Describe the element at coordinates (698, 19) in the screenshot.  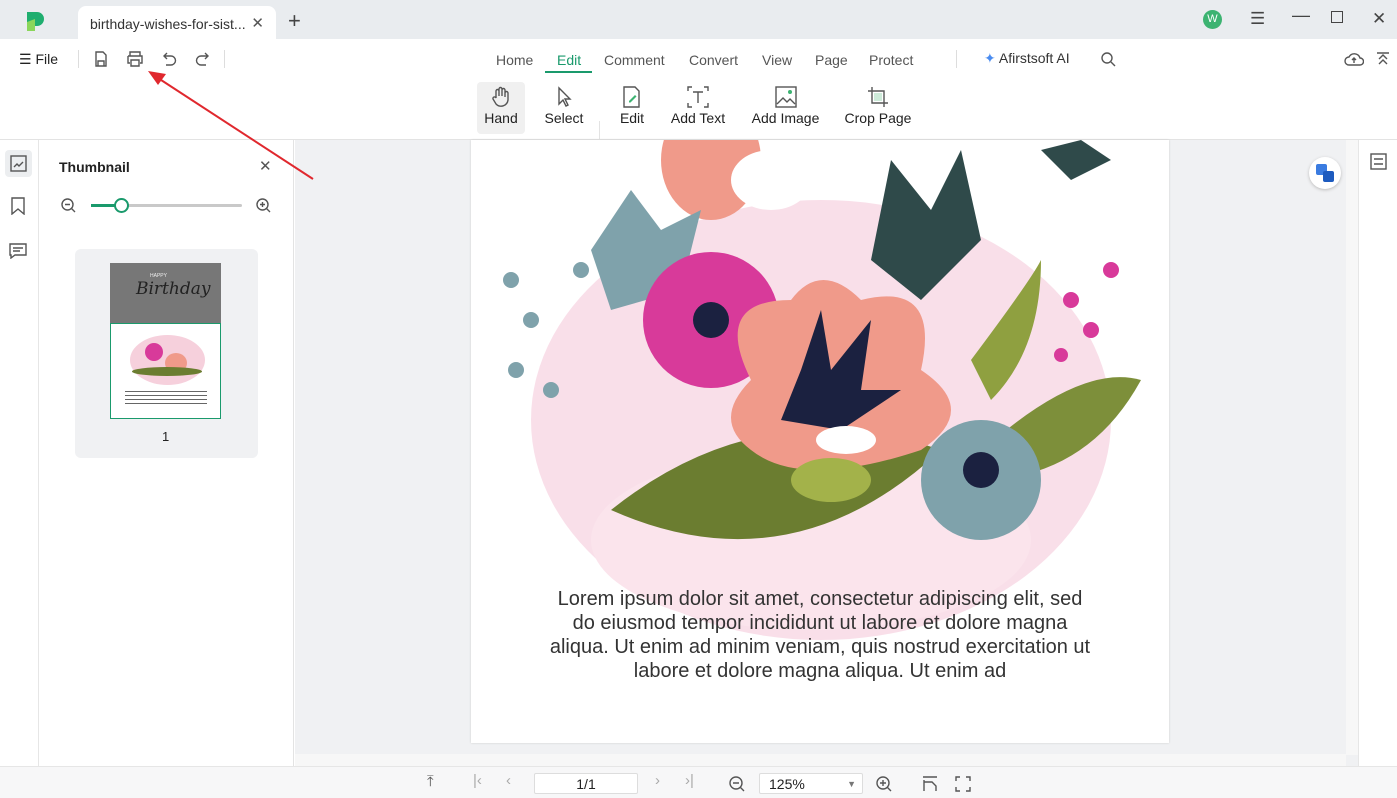
I see `tab-bar: birthday-wishes-for-sist... ✕ + W ☰ — ✕` at that location.